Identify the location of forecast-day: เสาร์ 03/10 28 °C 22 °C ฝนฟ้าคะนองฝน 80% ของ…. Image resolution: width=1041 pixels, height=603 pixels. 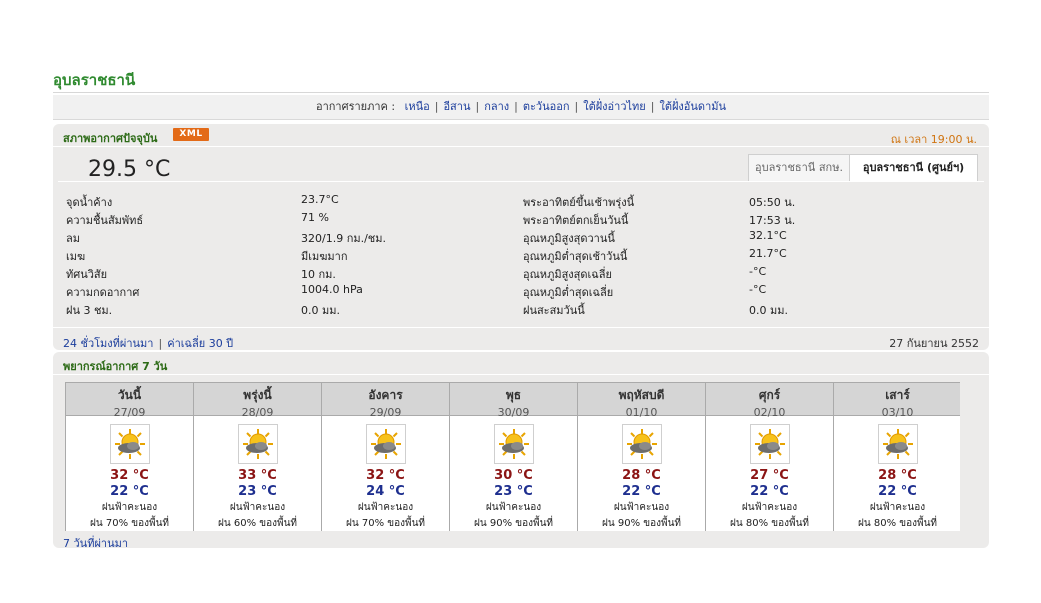
(897, 457).